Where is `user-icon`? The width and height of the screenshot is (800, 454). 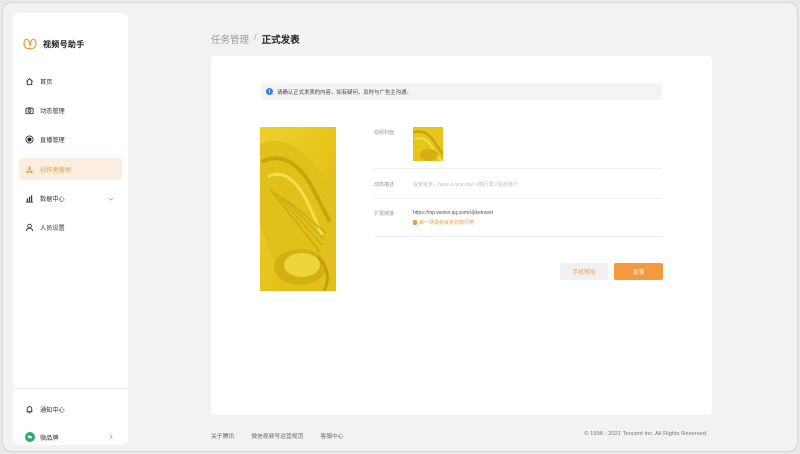 user-icon is located at coordinates (29, 227).